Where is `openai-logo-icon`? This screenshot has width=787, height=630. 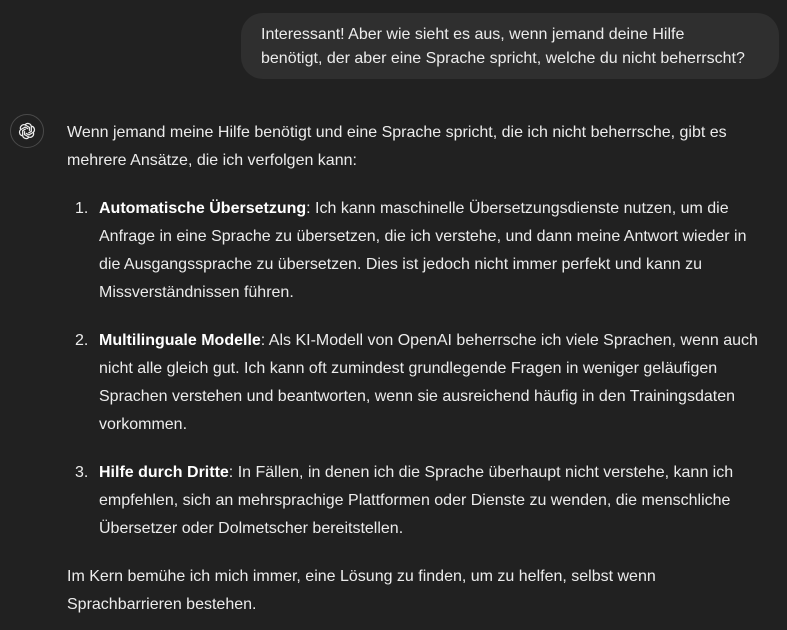
openai-logo-icon is located at coordinates (27, 131).